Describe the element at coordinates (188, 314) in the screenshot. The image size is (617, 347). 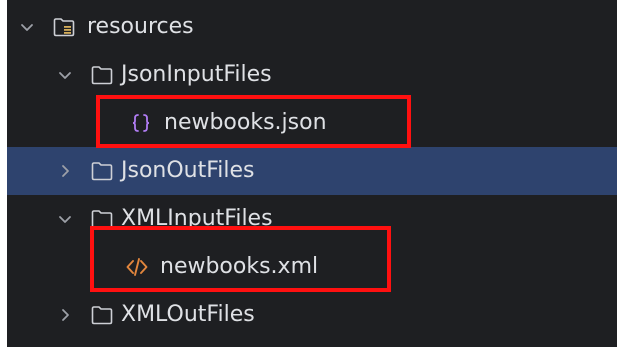
I see `tree-item-label: XMLOutFiles` at that location.